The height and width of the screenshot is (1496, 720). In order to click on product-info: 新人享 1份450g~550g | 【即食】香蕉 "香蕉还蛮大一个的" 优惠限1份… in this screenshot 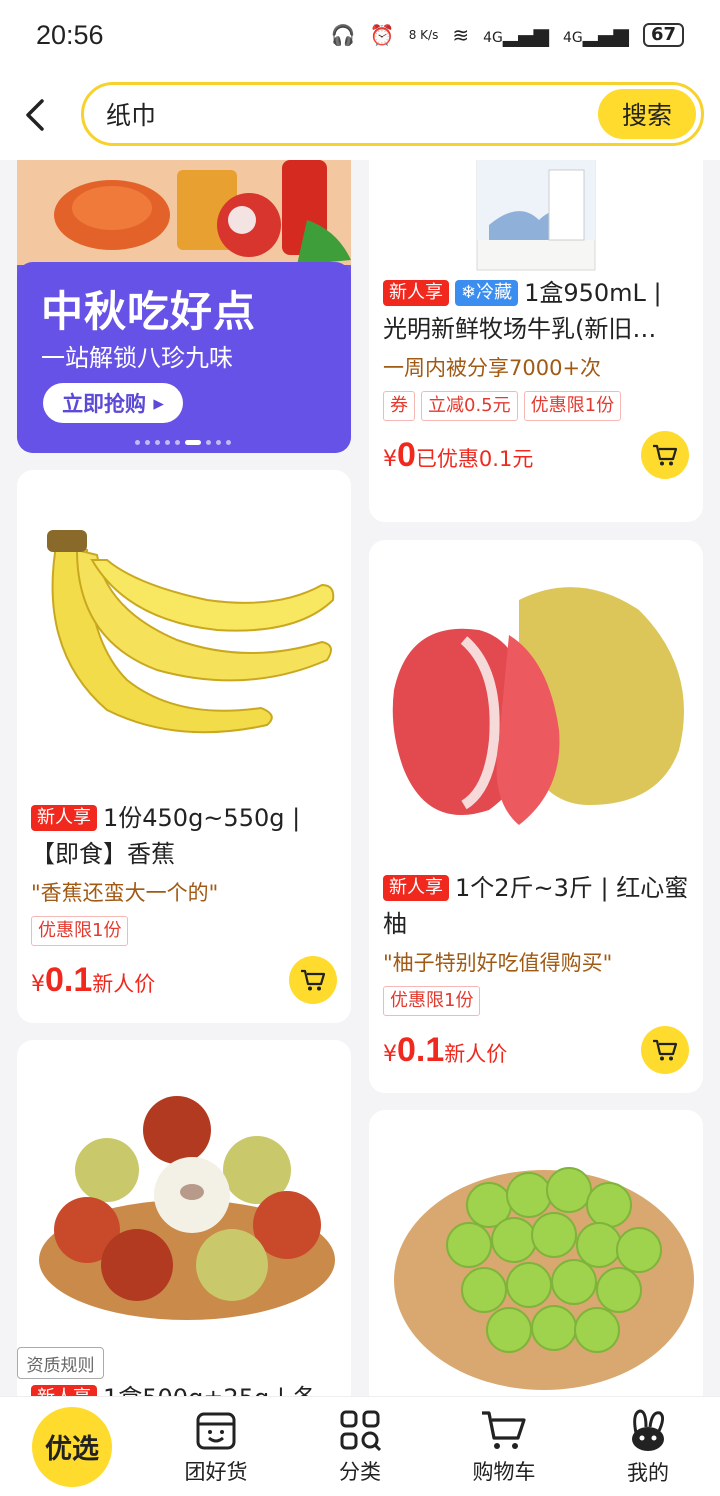, I will do `click(184, 902)`.